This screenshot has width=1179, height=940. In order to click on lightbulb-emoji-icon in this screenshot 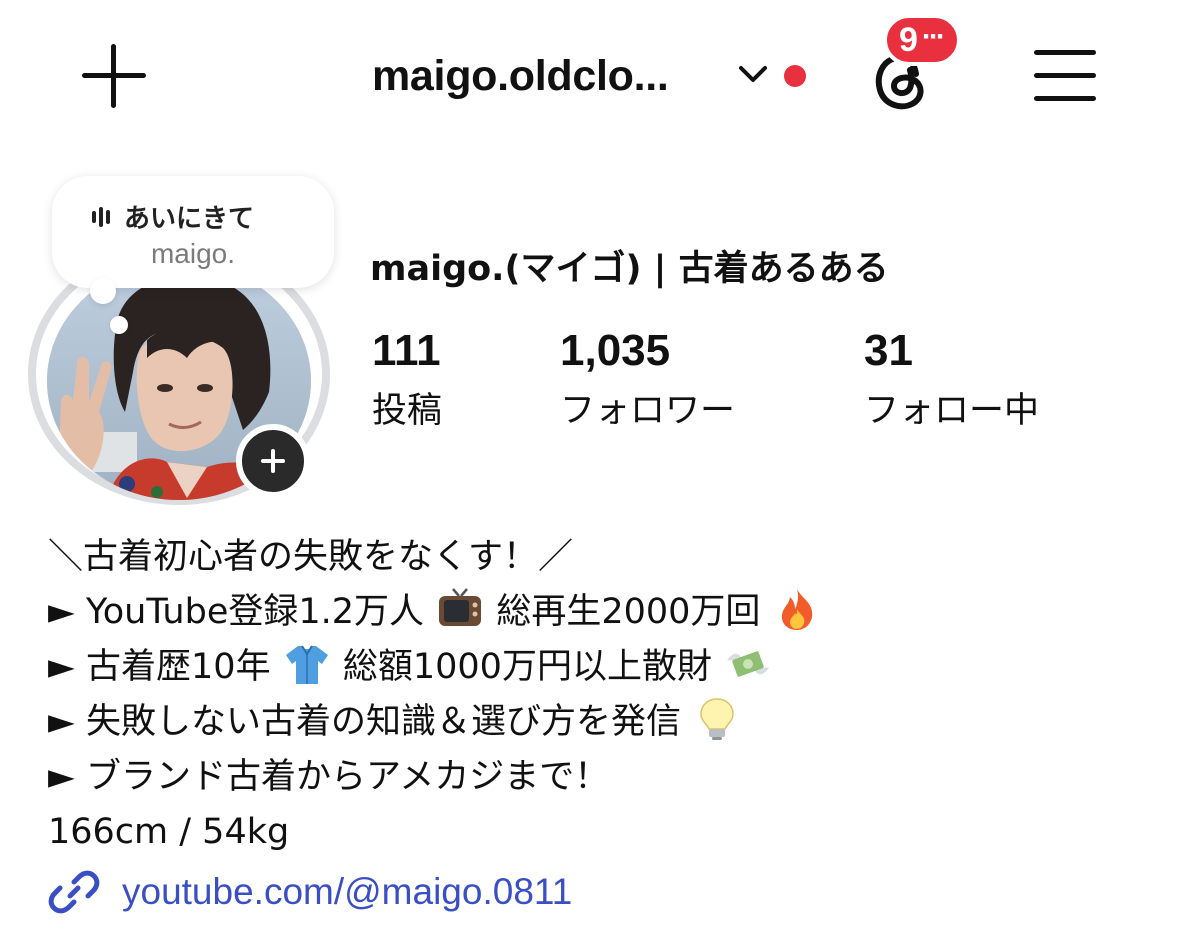, I will do `click(717, 719)`.